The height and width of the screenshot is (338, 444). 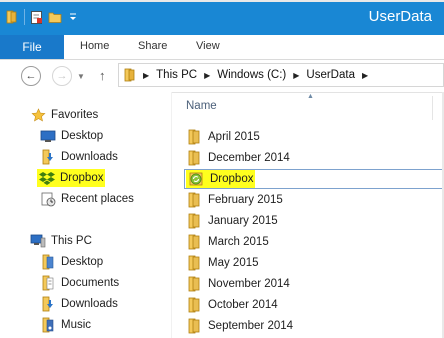 I want to click on file-row: October 2014, so click(x=232, y=305).